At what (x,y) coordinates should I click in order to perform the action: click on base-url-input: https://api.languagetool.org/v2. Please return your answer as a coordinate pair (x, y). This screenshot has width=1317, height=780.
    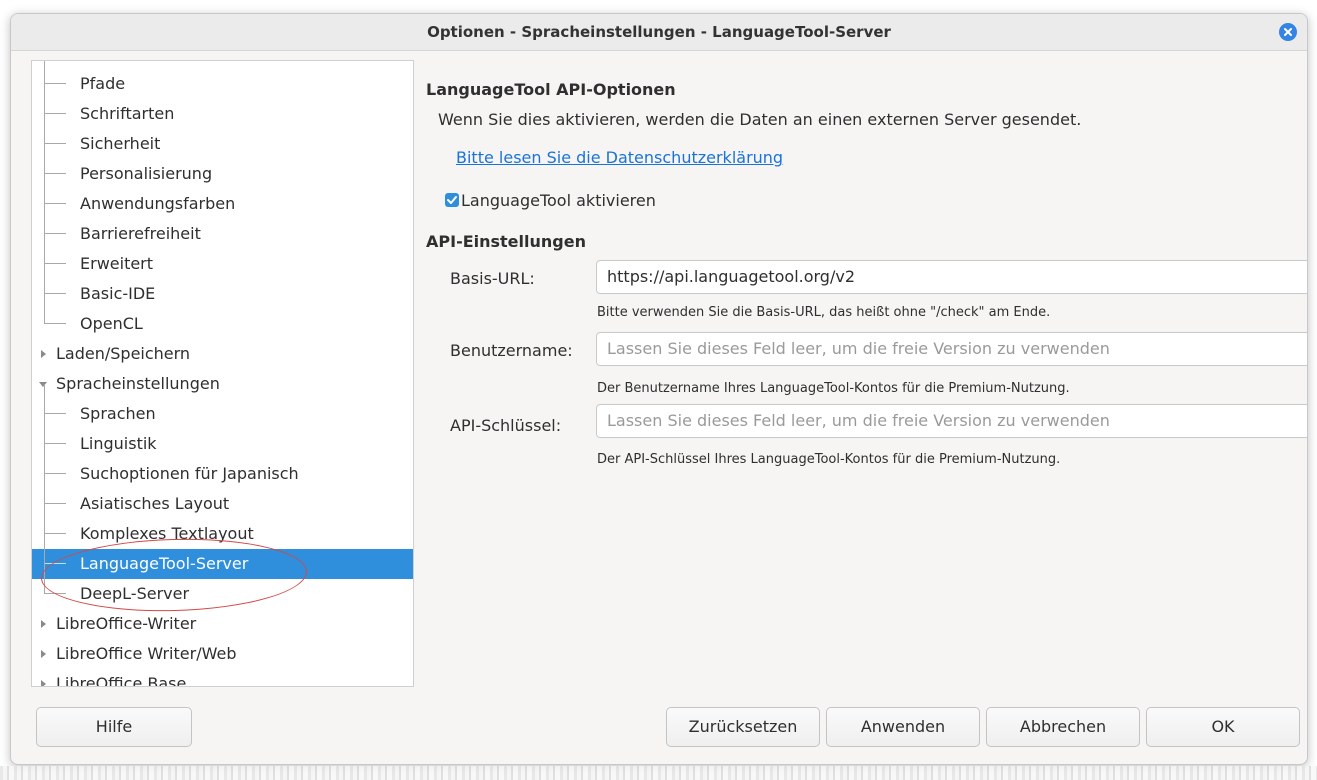
    Looking at the image, I should click on (951, 277).